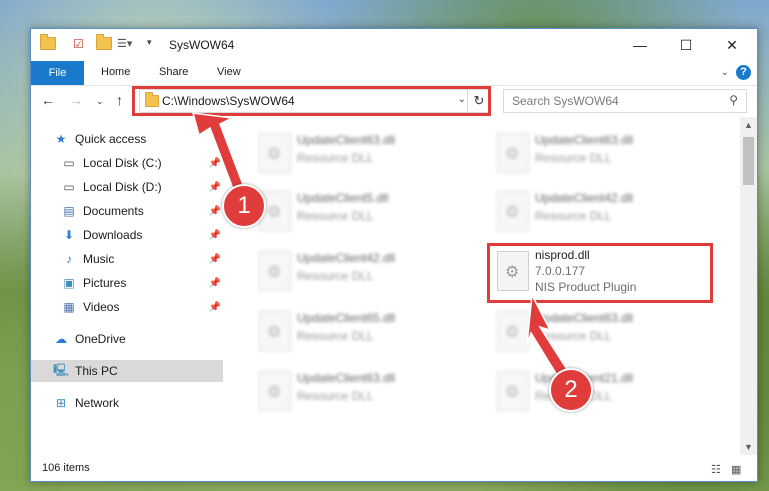 This screenshot has height=491, width=769. What do you see at coordinates (229, 72) in the screenshot?
I see `tab-view: View` at bounding box center [229, 72].